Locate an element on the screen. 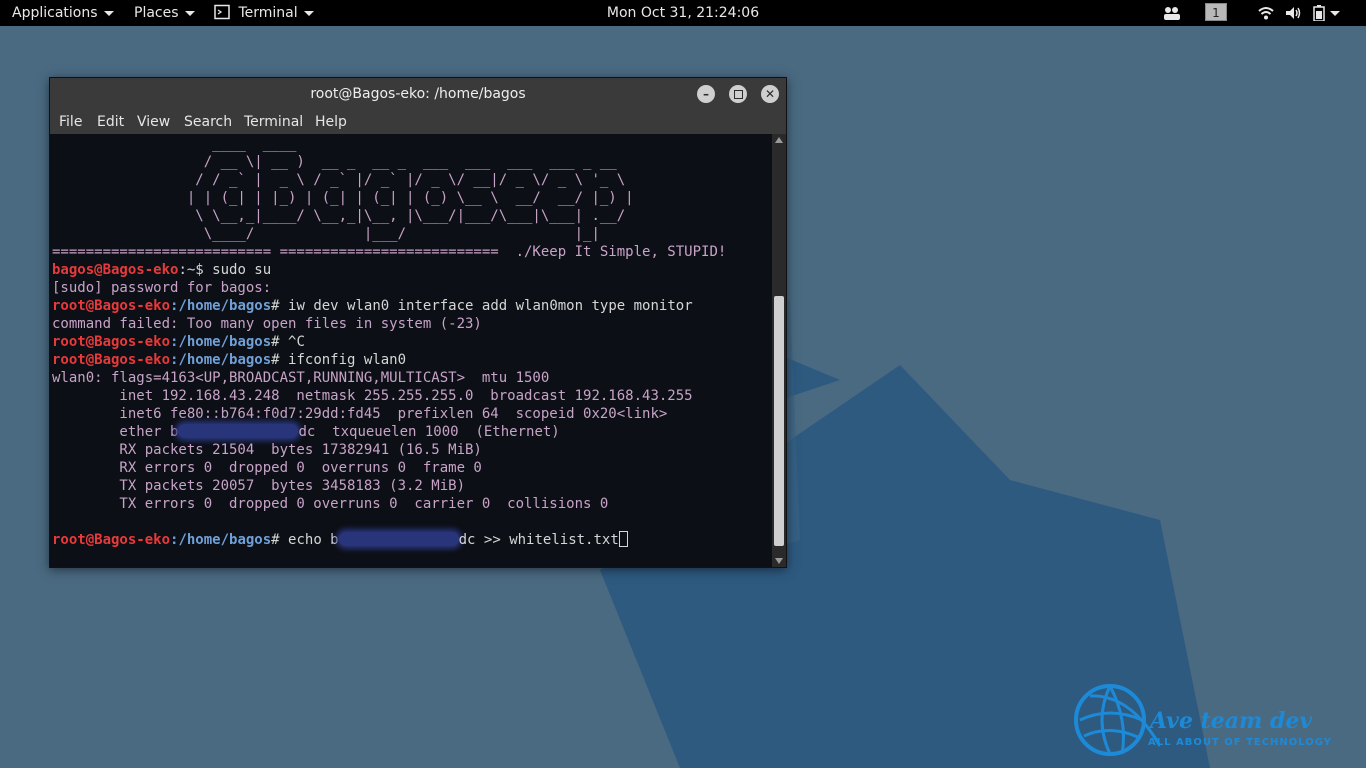 The width and height of the screenshot is (1366, 768). maximize-button is located at coordinates (738, 94).